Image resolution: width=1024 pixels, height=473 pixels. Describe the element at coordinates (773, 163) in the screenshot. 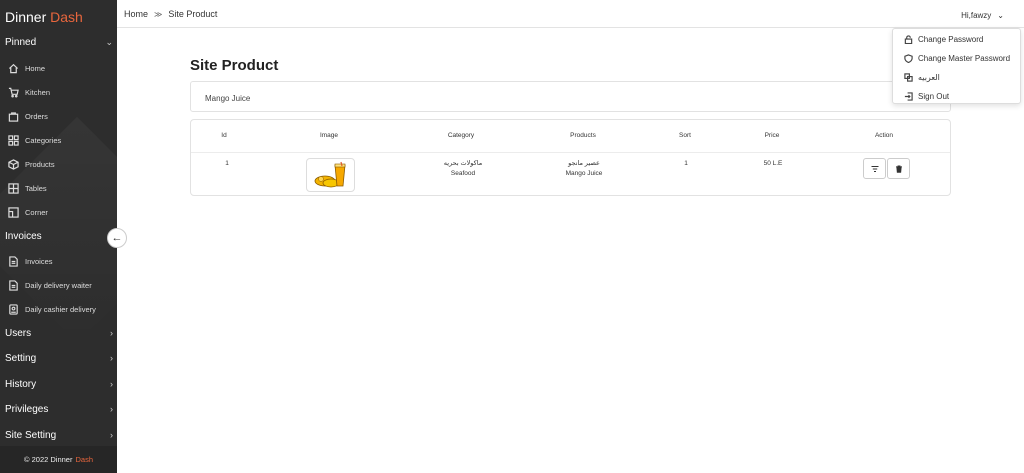

I see `cell-price: 50 L.E` at that location.